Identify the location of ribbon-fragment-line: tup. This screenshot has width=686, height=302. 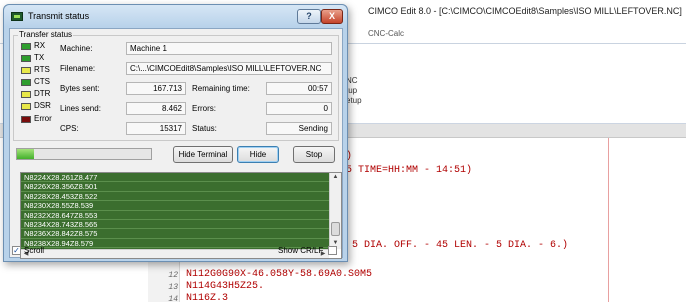
(352, 90).